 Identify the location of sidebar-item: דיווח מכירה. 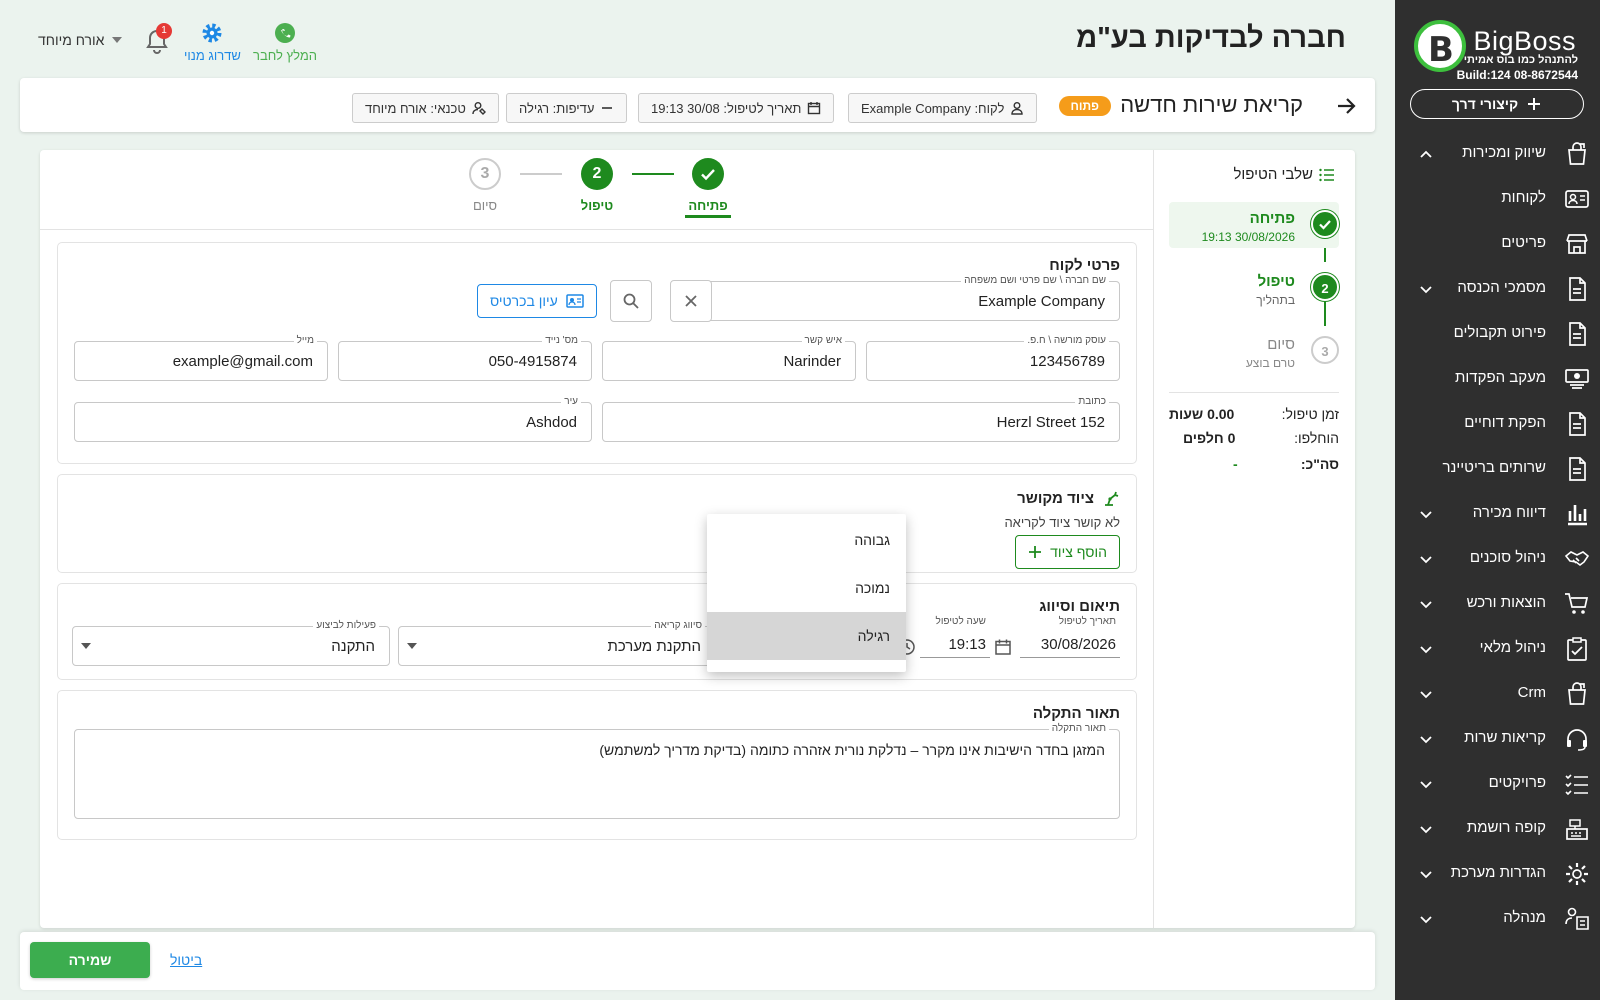
(1497, 513).